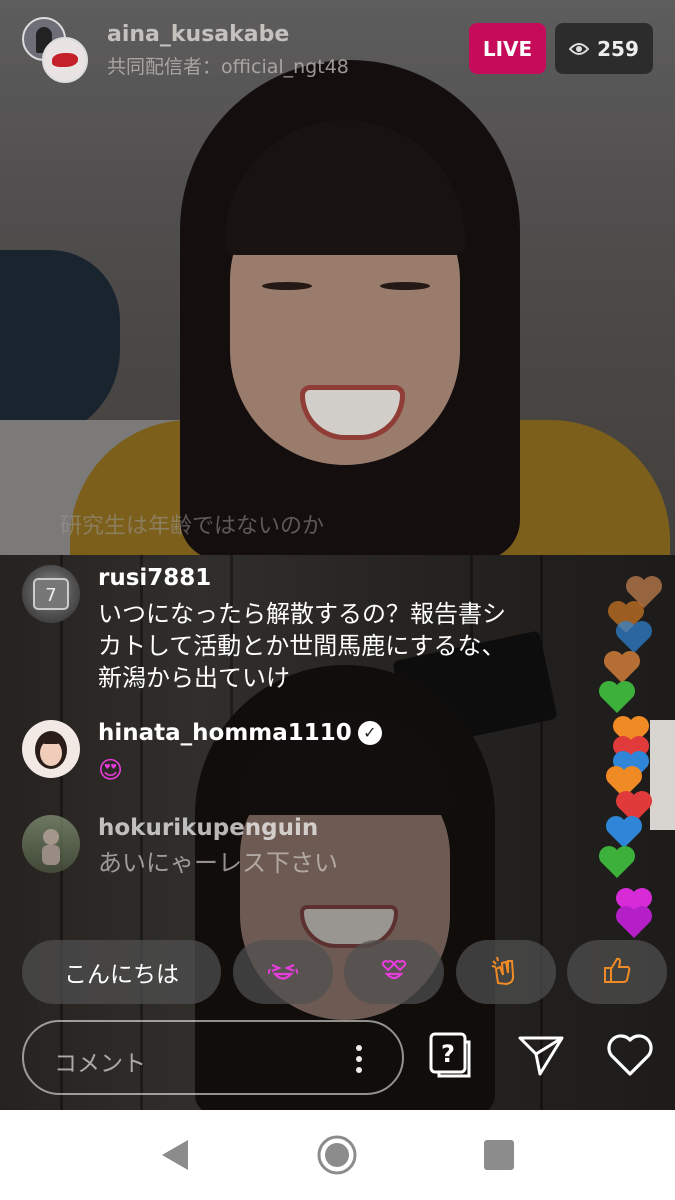 Image resolution: width=675 pixels, height=1200 pixels. Describe the element at coordinates (198, 34) in the screenshot. I see `host-username: aina_kusakabe` at that location.